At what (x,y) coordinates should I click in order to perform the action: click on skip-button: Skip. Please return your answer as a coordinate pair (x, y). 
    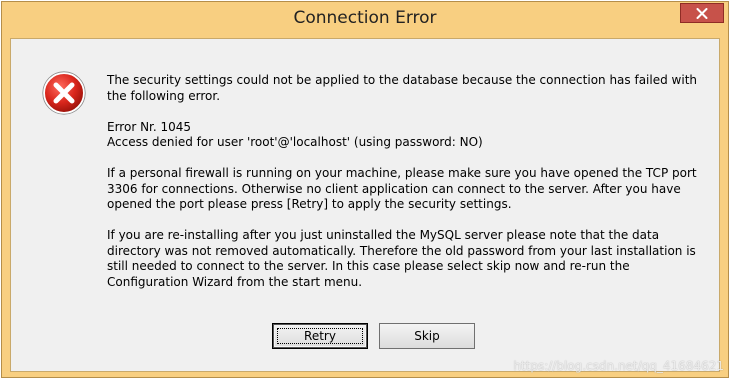
    Looking at the image, I should click on (427, 336).